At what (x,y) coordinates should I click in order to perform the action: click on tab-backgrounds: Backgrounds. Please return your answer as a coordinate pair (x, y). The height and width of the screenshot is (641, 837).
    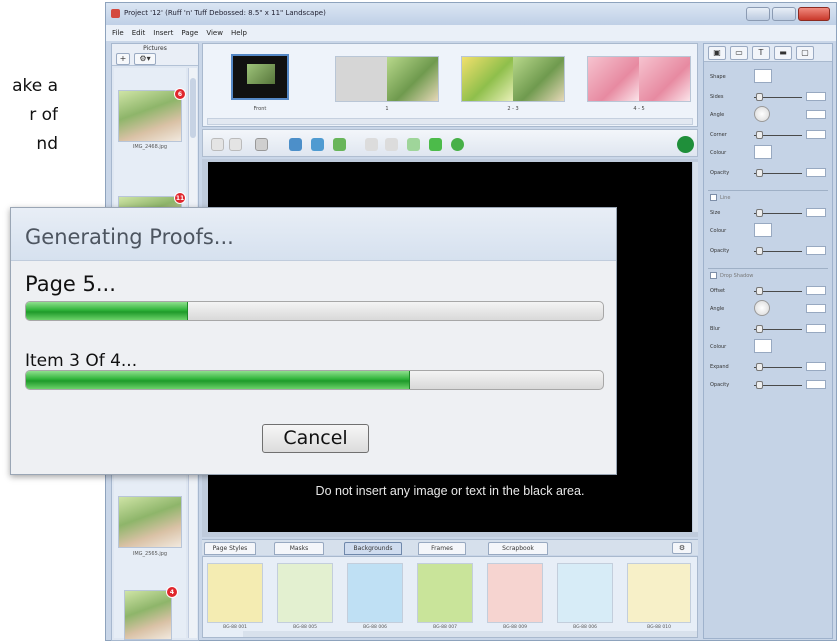
    Looking at the image, I should click on (373, 548).